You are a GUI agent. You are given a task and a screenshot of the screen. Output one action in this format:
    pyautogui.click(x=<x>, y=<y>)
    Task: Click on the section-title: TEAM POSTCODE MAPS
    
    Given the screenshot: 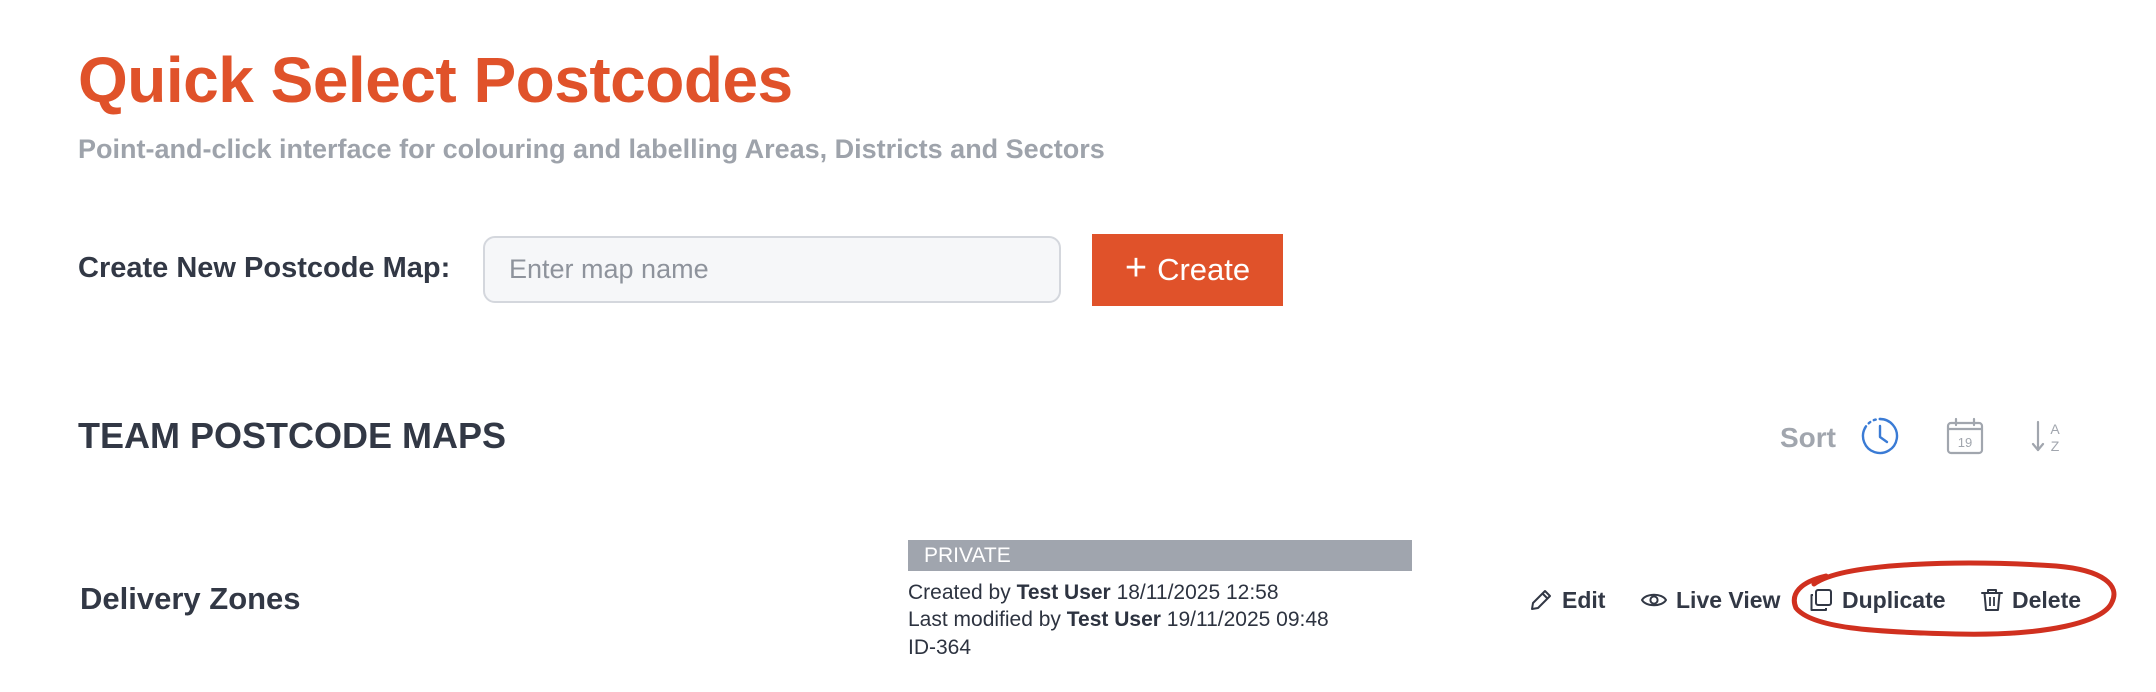 What is the action you would take?
    pyautogui.click(x=292, y=435)
    